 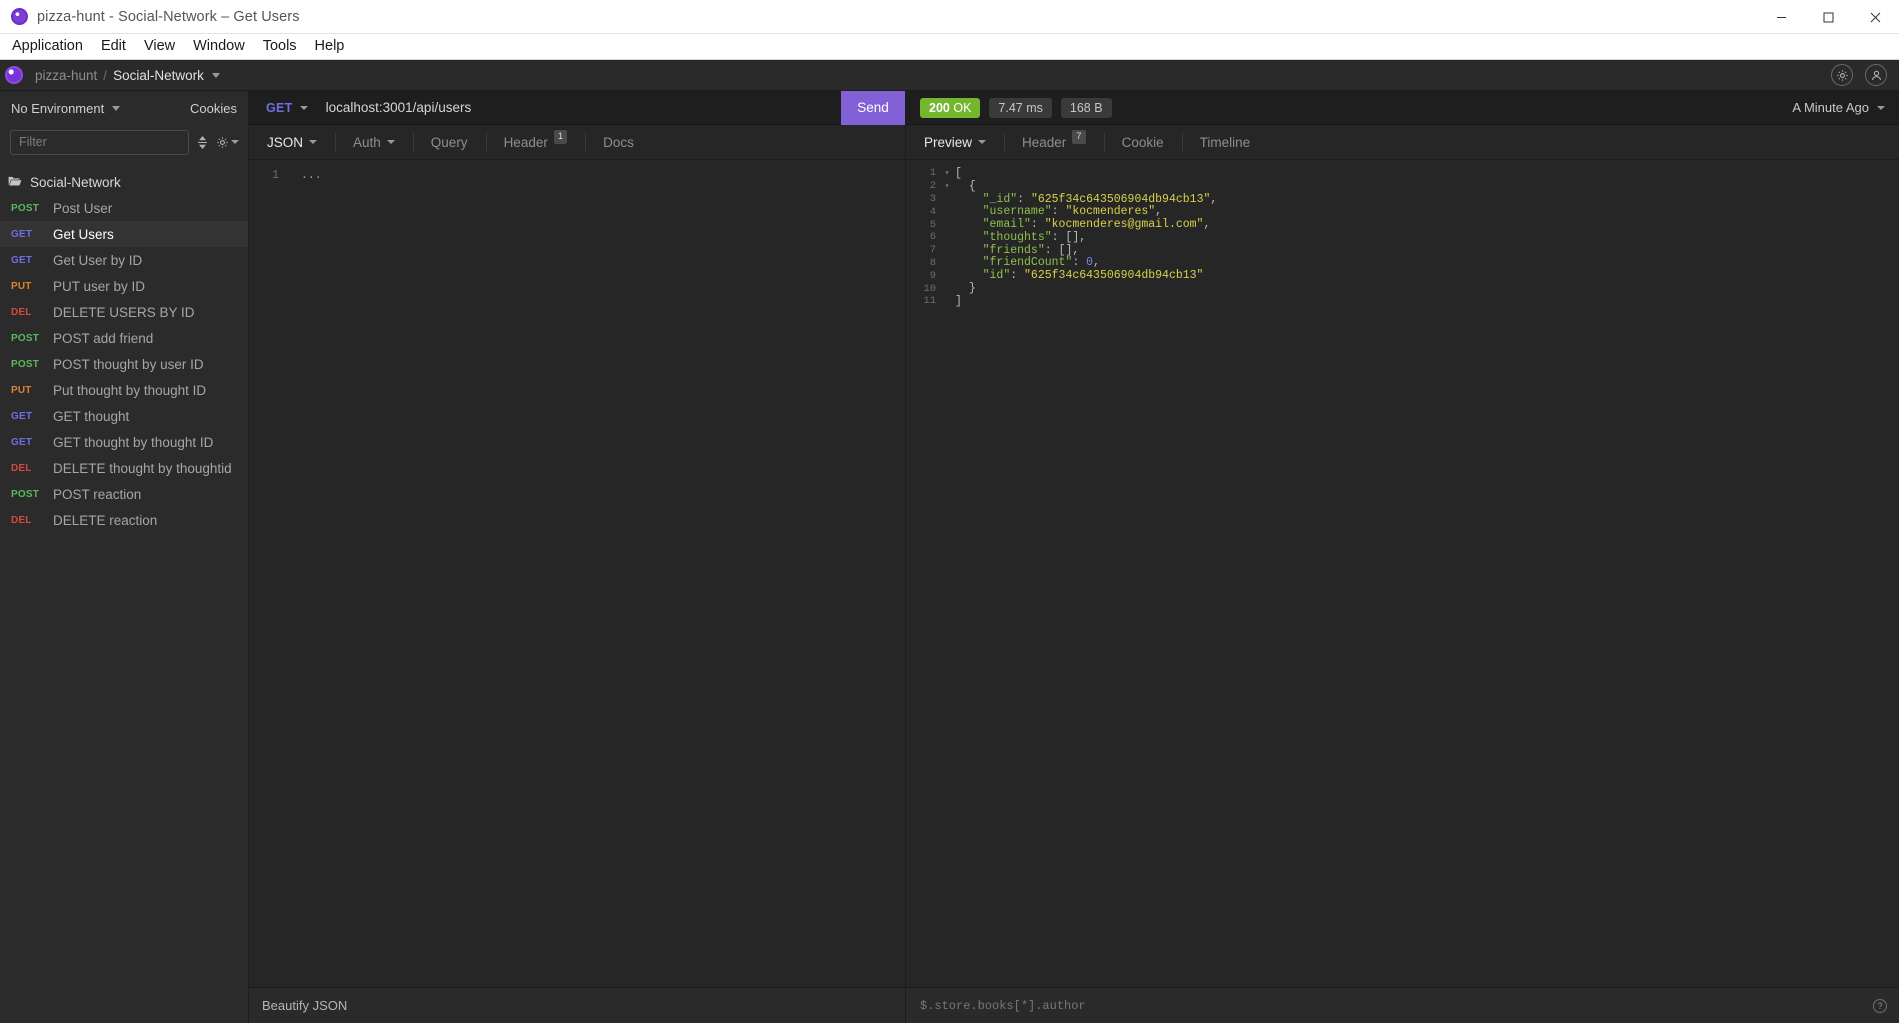 I want to click on json-line-content: ], so click(x=958, y=301).